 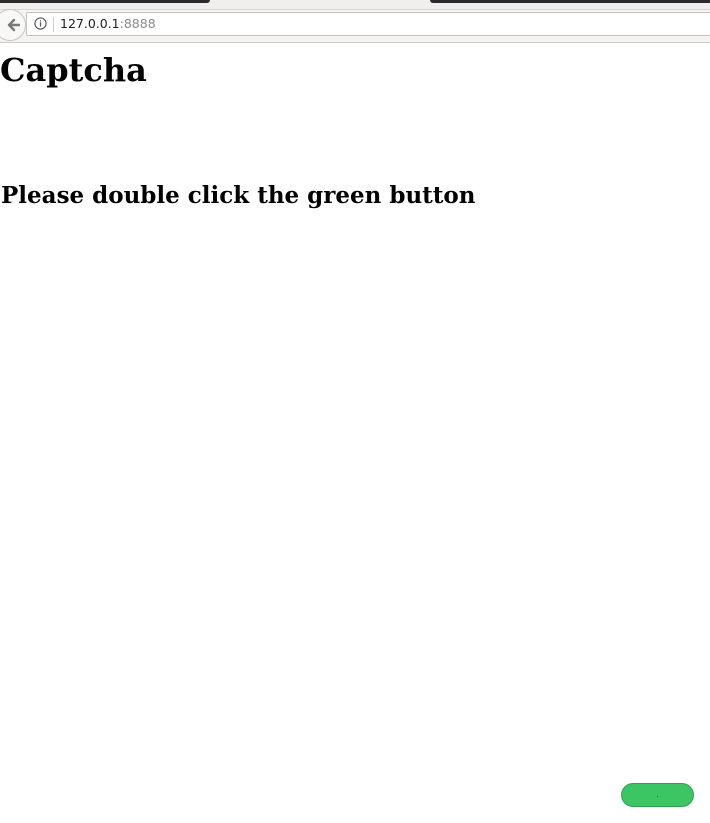 I want to click on browser-toolbar: 127.0.0.1:8888, so click(x=355, y=26).